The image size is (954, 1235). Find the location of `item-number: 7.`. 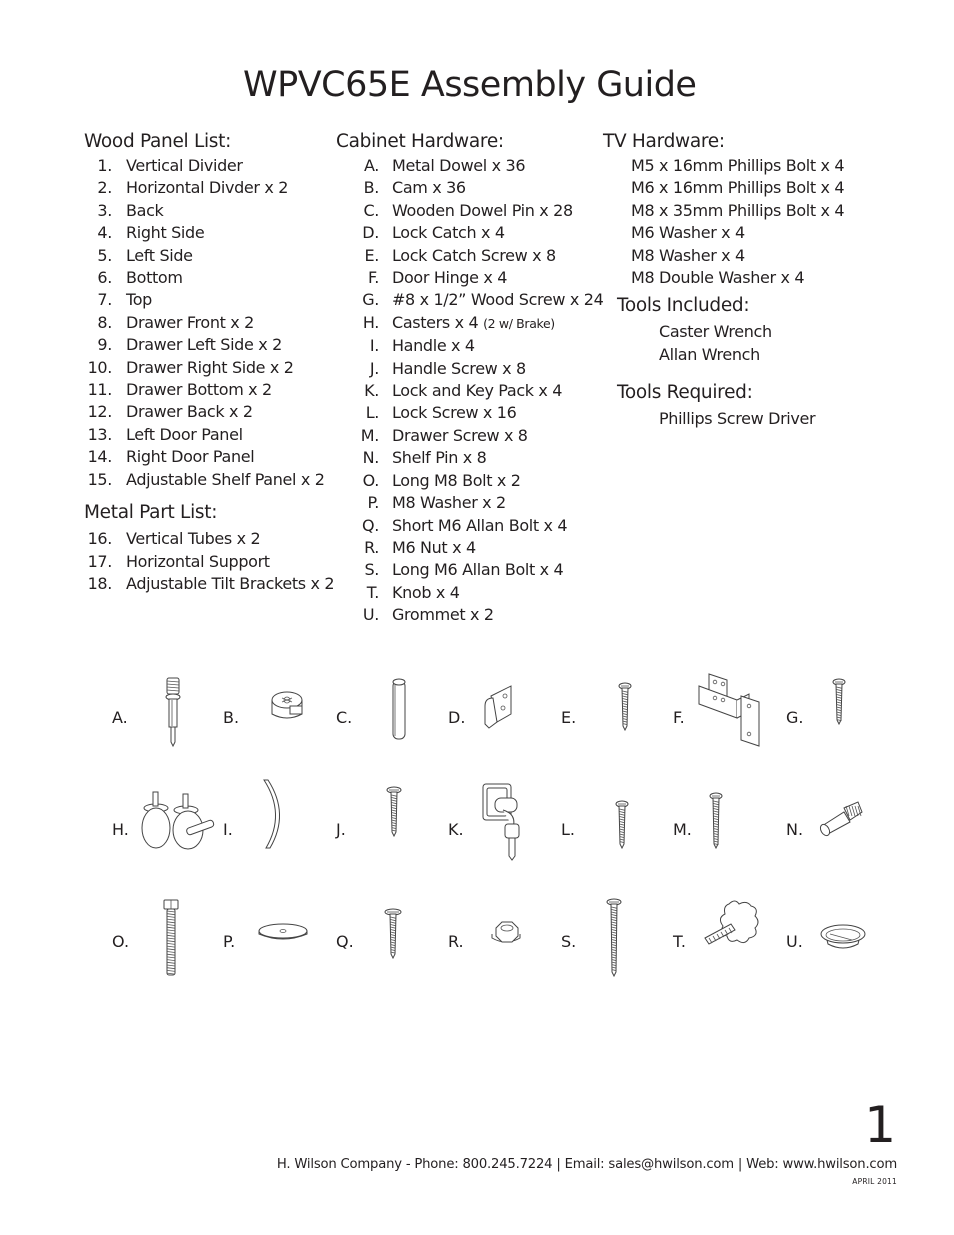

item-number: 7. is located at coordinates (104, 300).